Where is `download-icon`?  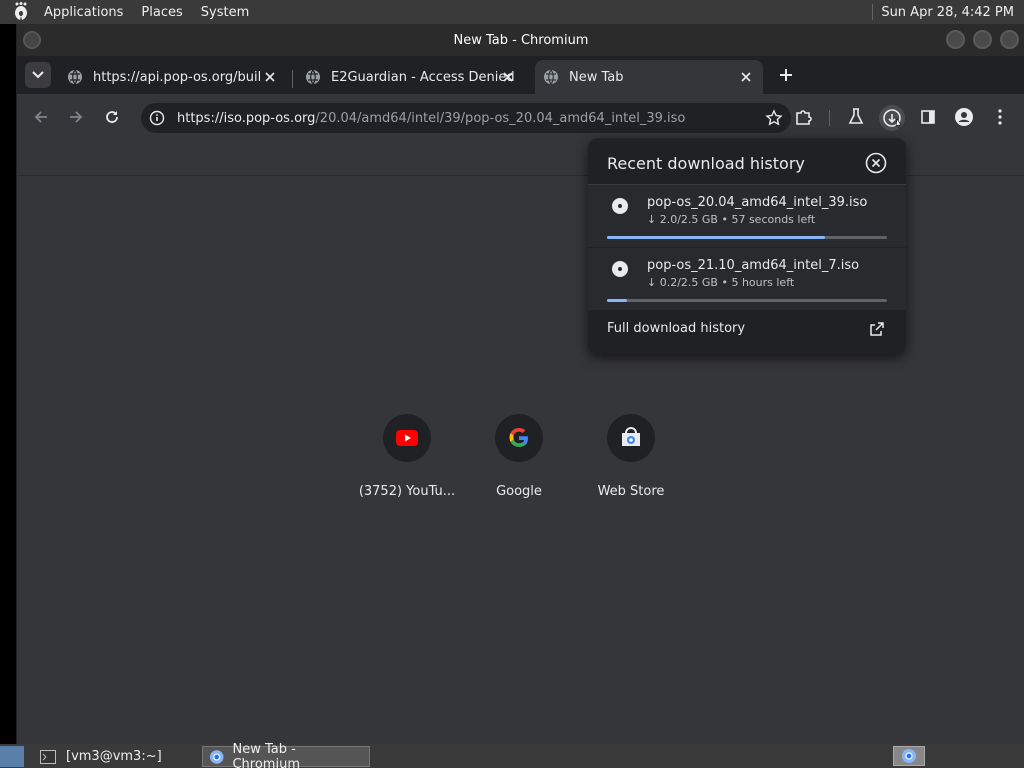
download-icon is located at coordinates (892, 119).